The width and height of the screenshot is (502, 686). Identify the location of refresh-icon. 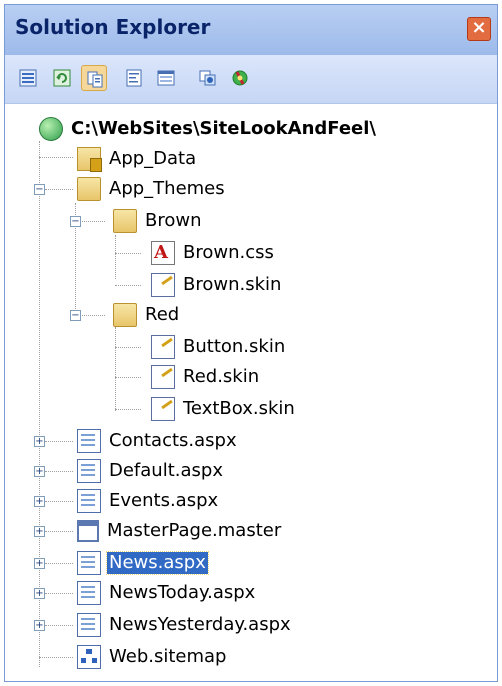
(62, 78).